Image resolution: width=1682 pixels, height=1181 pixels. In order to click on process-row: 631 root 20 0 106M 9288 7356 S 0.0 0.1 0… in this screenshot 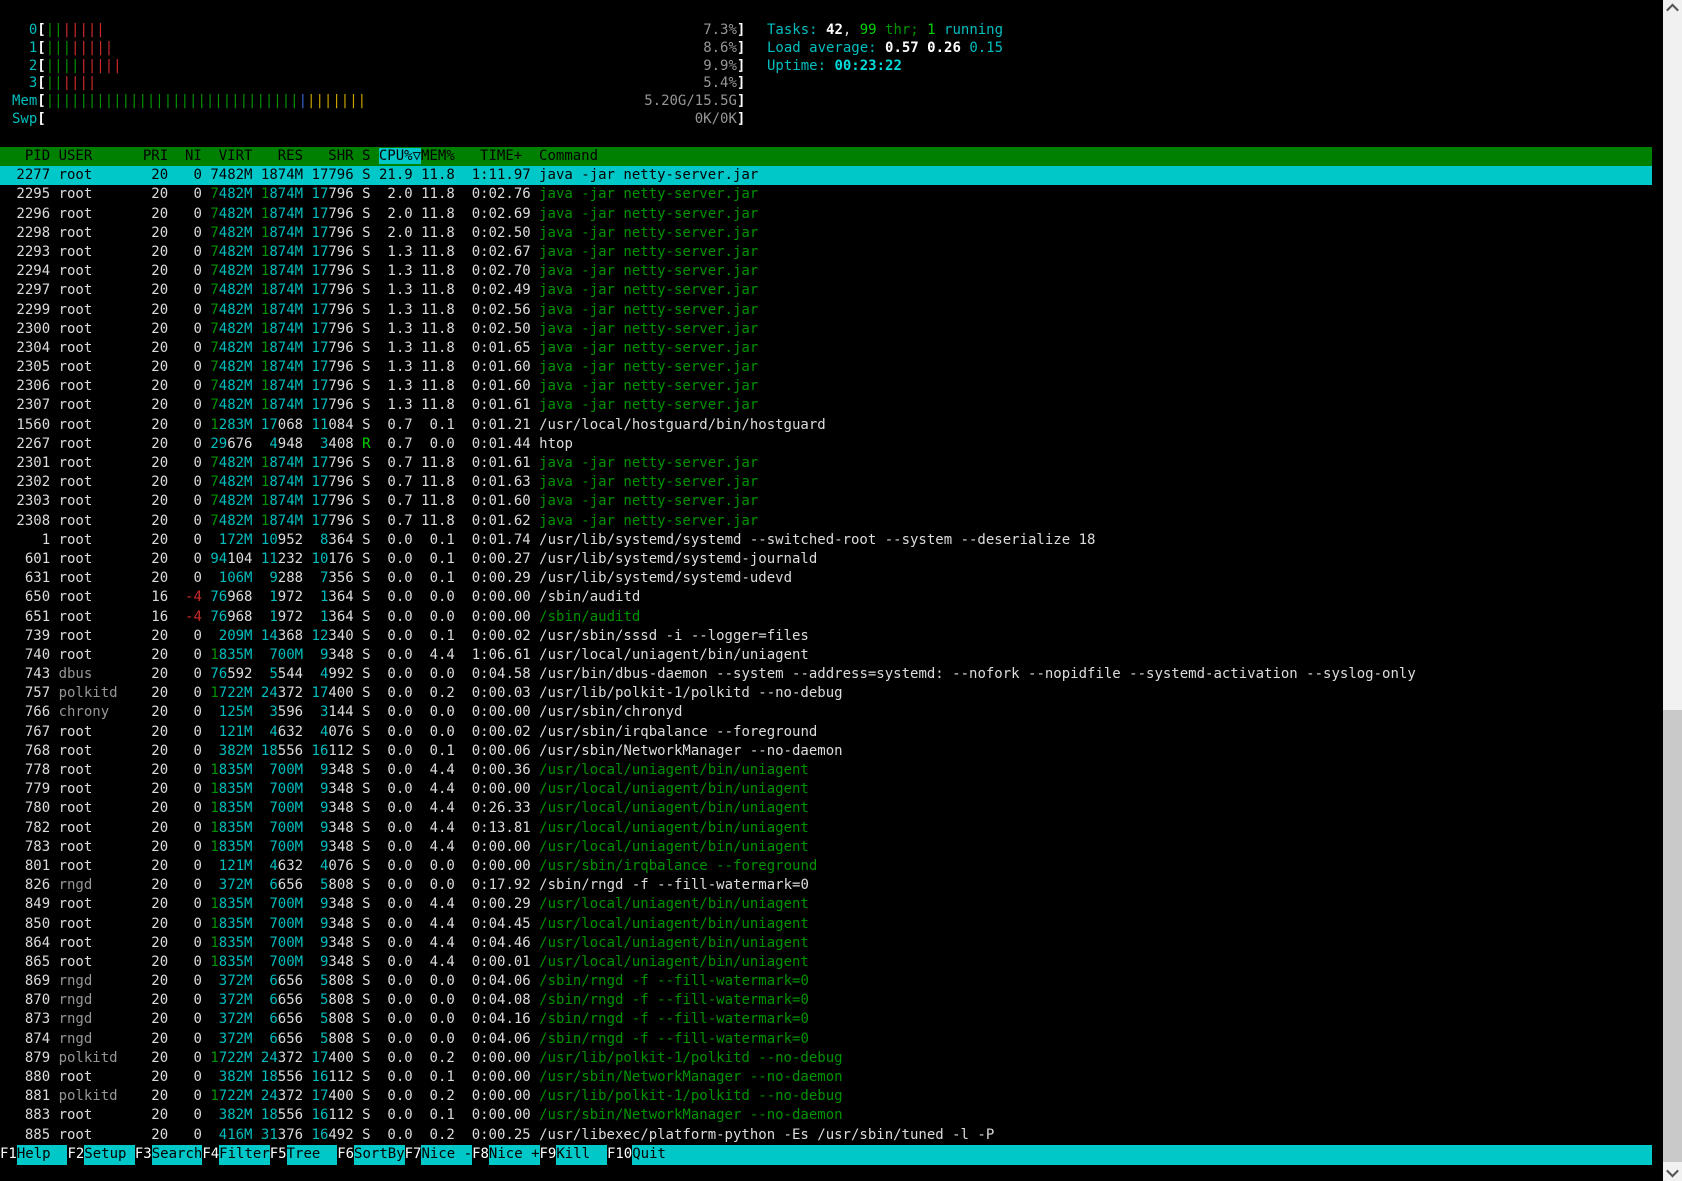, I will do `click(826, 578)`.